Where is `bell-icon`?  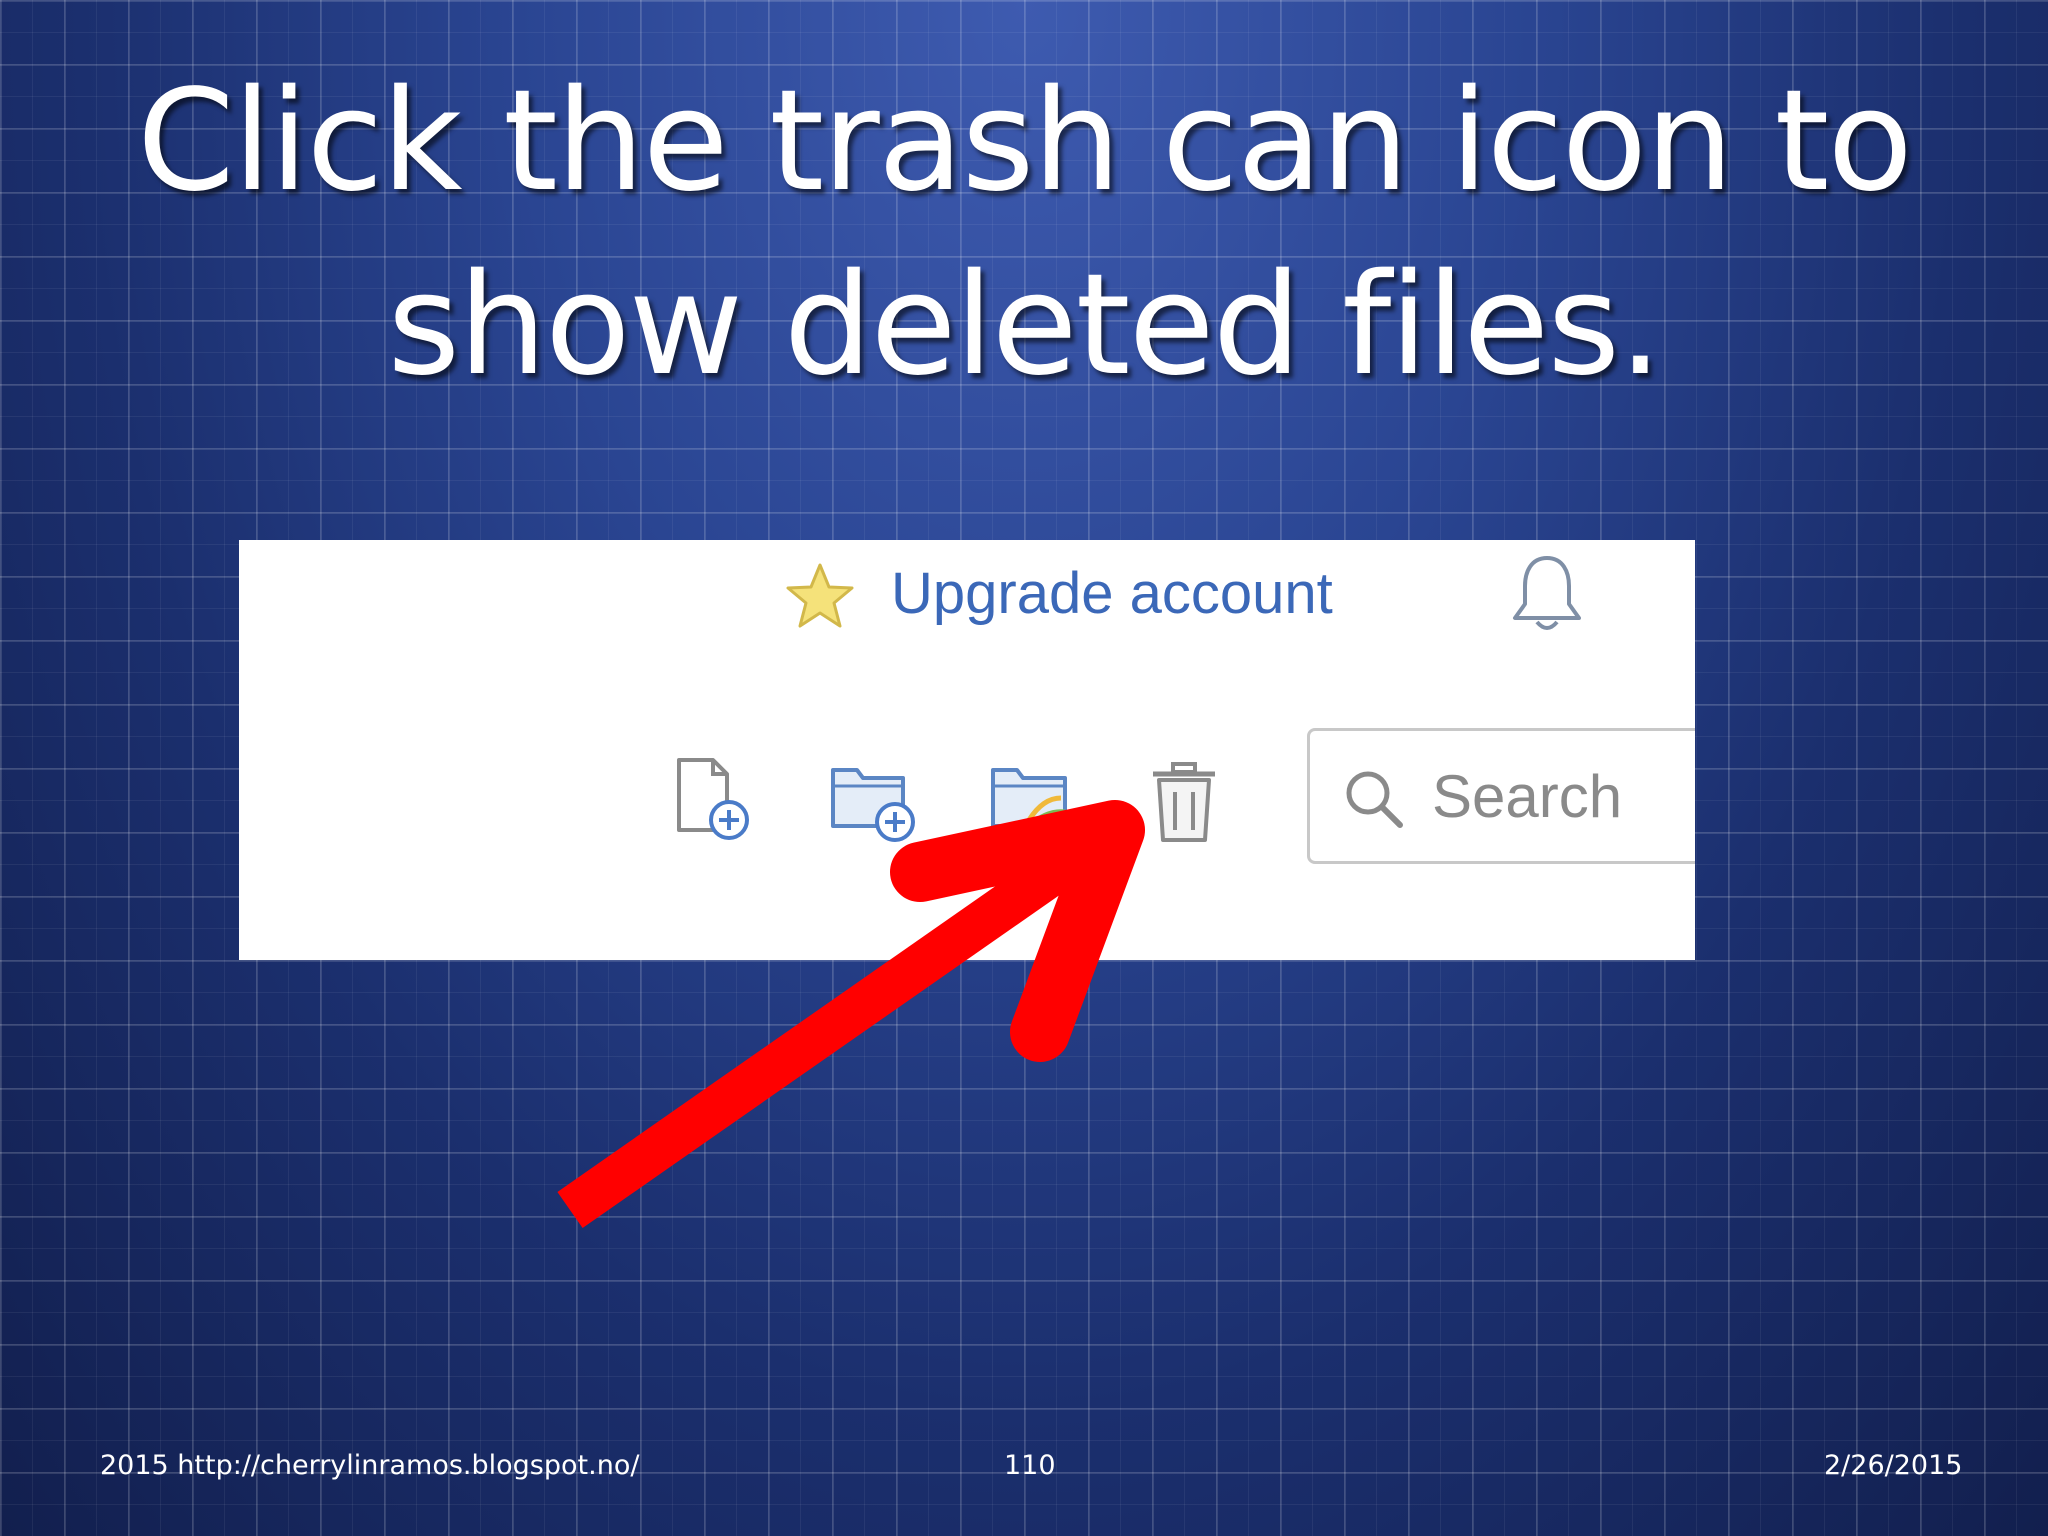 bell-icon is located at coordinates (1547, 594).